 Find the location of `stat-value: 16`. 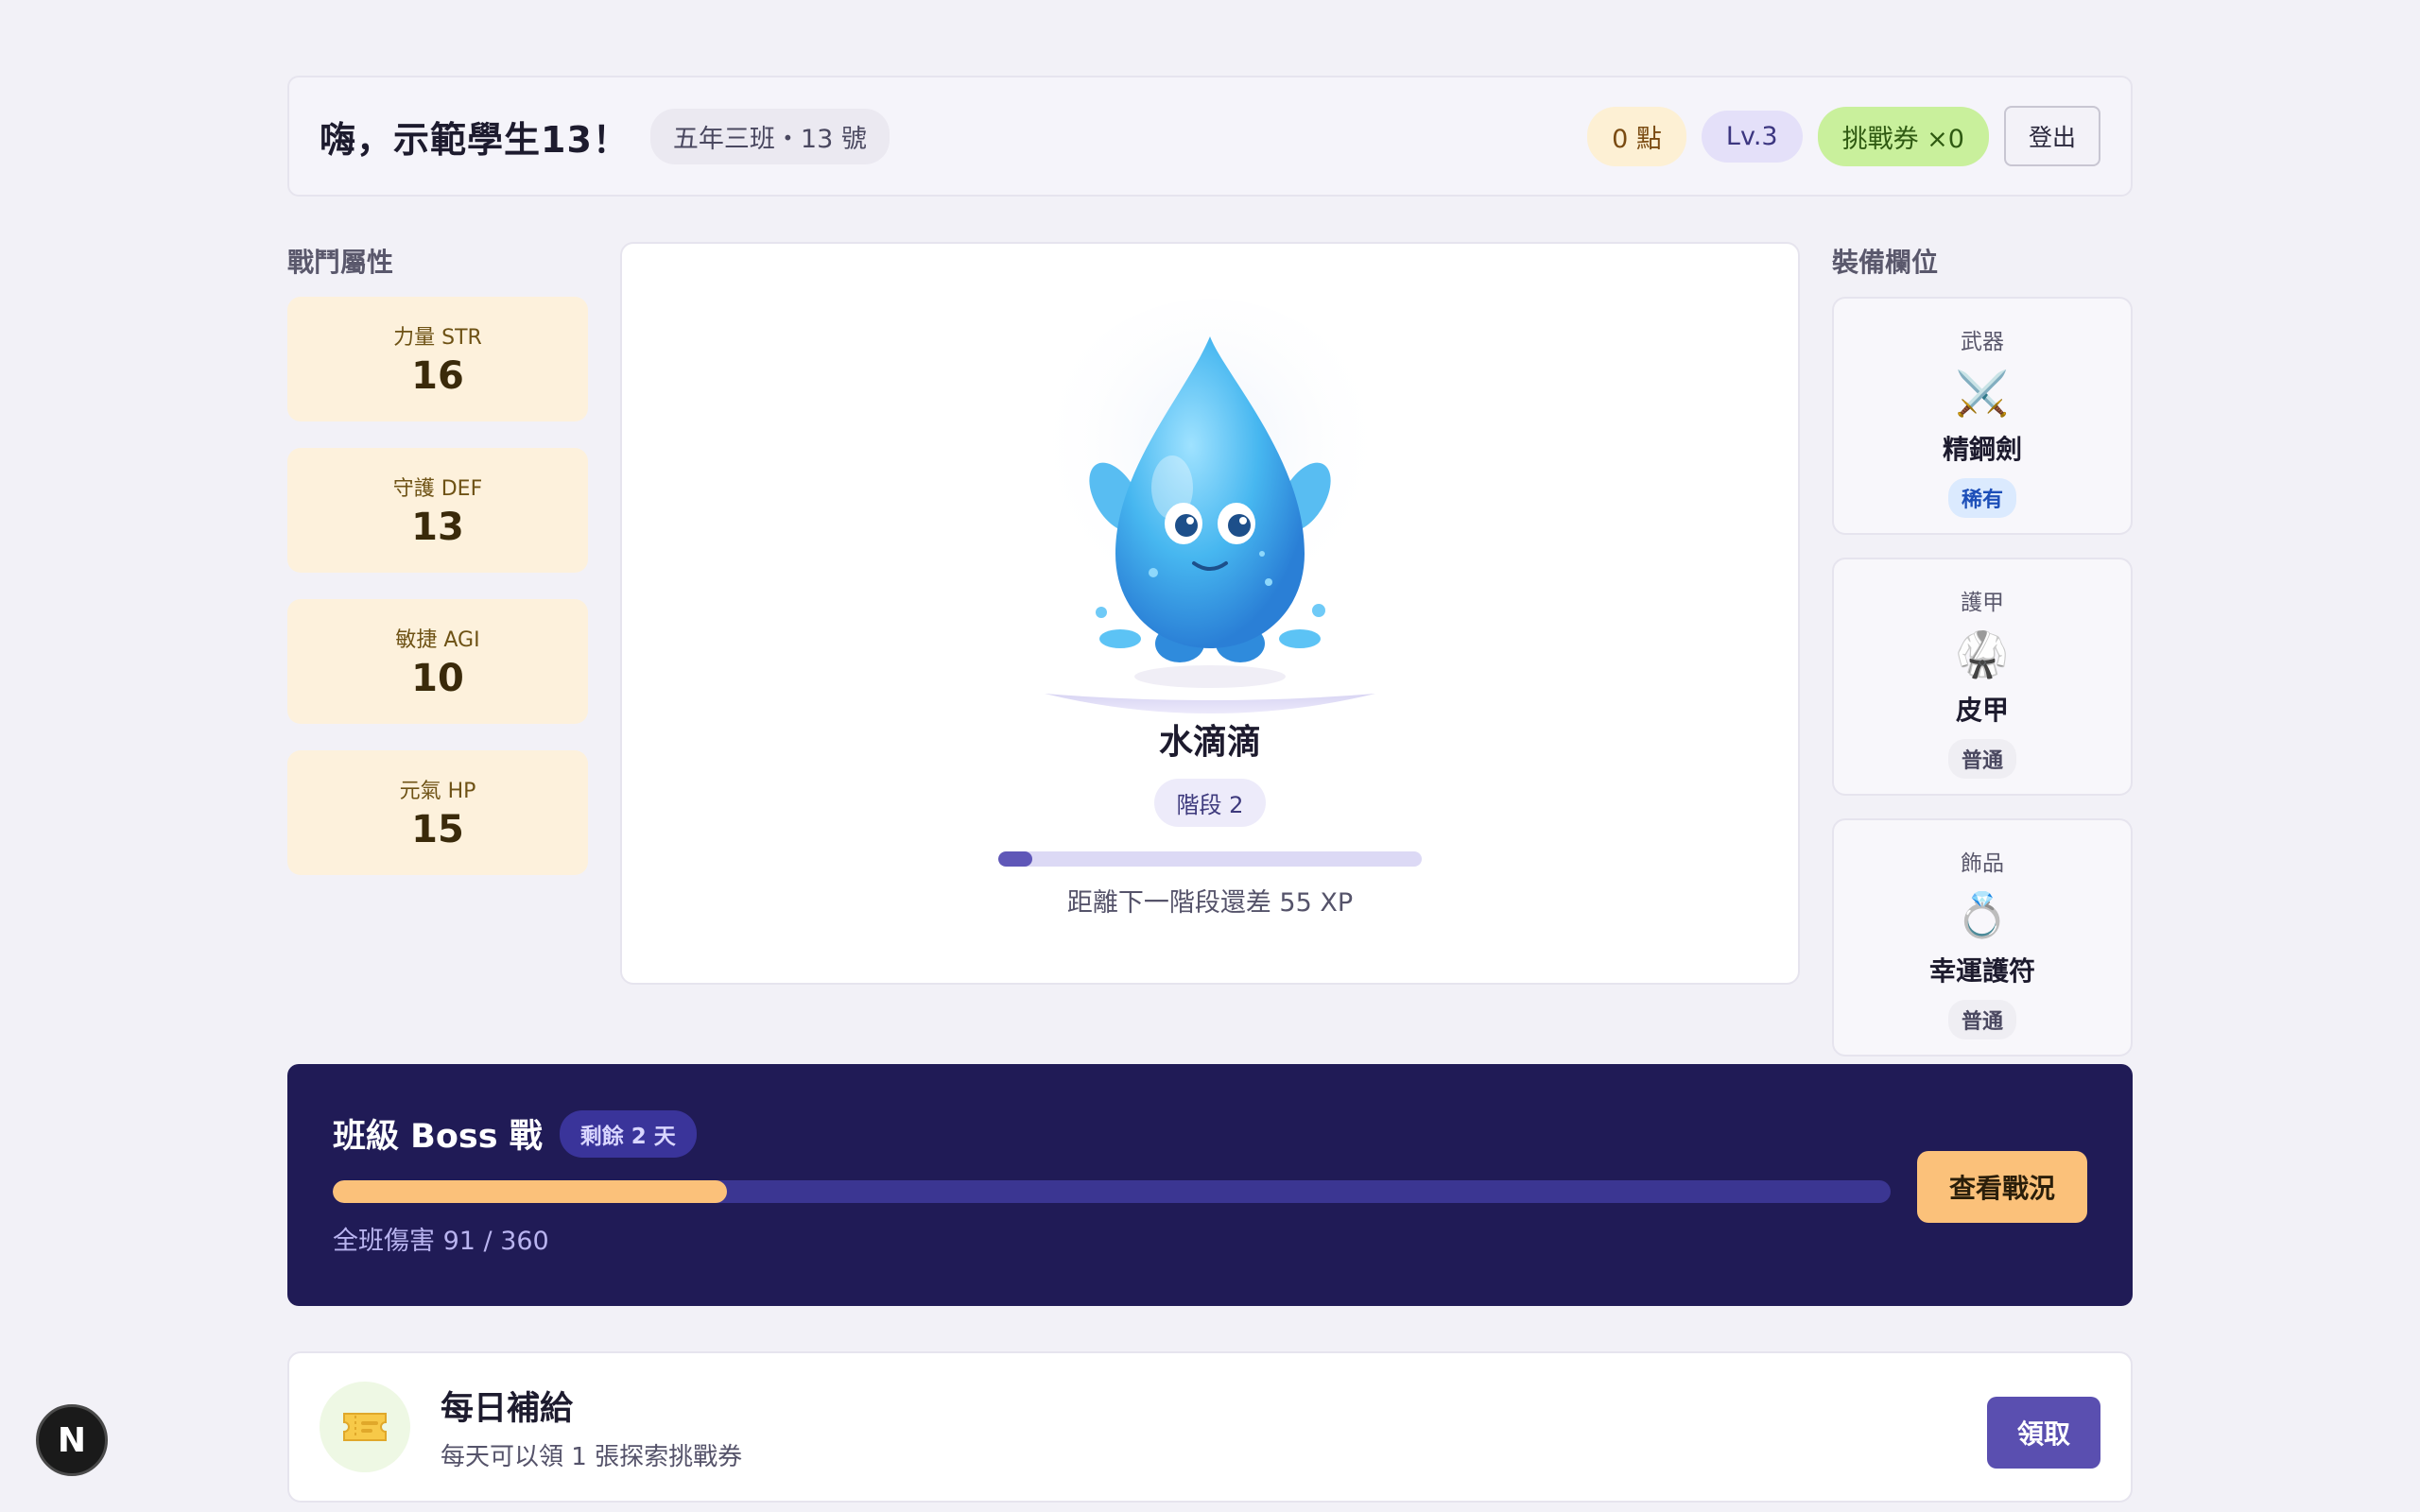

stat-value: 16 is located at coordinates (437, 376).